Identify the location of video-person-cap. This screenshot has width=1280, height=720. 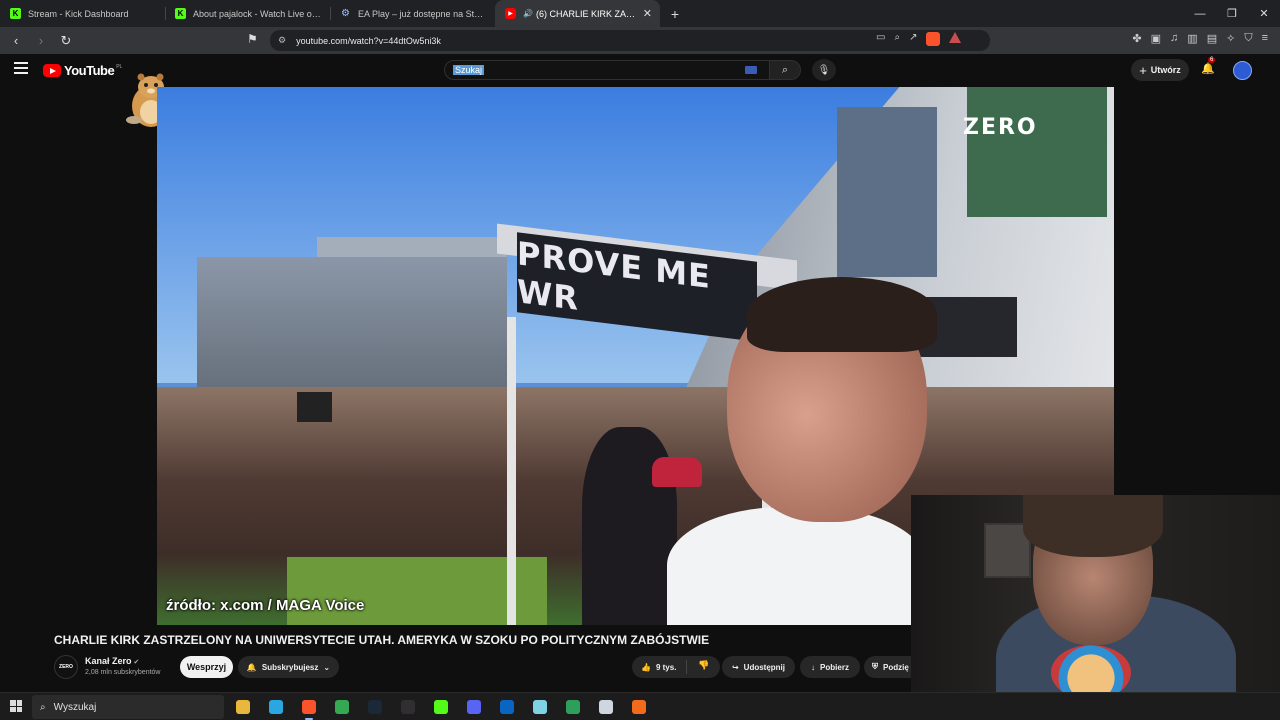
(677, 472).